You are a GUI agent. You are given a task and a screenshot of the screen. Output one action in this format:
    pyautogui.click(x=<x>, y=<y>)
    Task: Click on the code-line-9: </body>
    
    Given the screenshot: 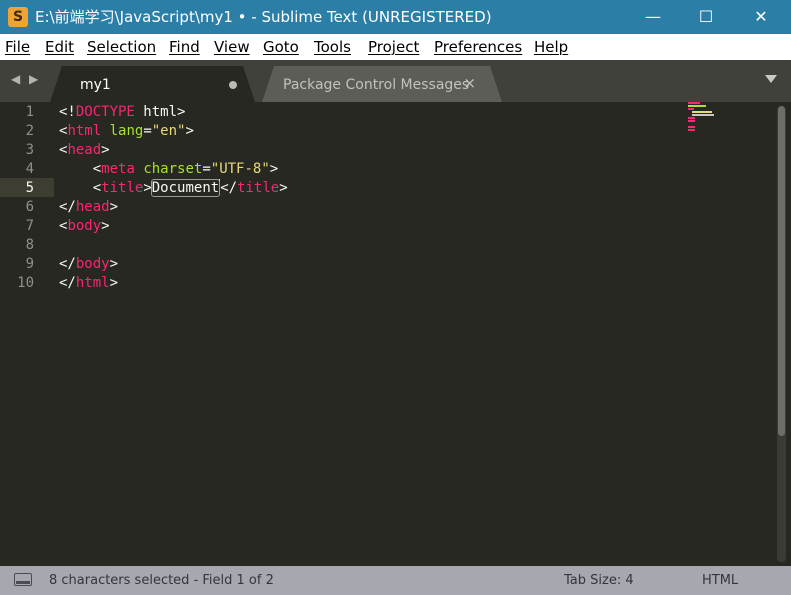 What is the action you would take?
    pyautogui.click(x=88, y=264)
    